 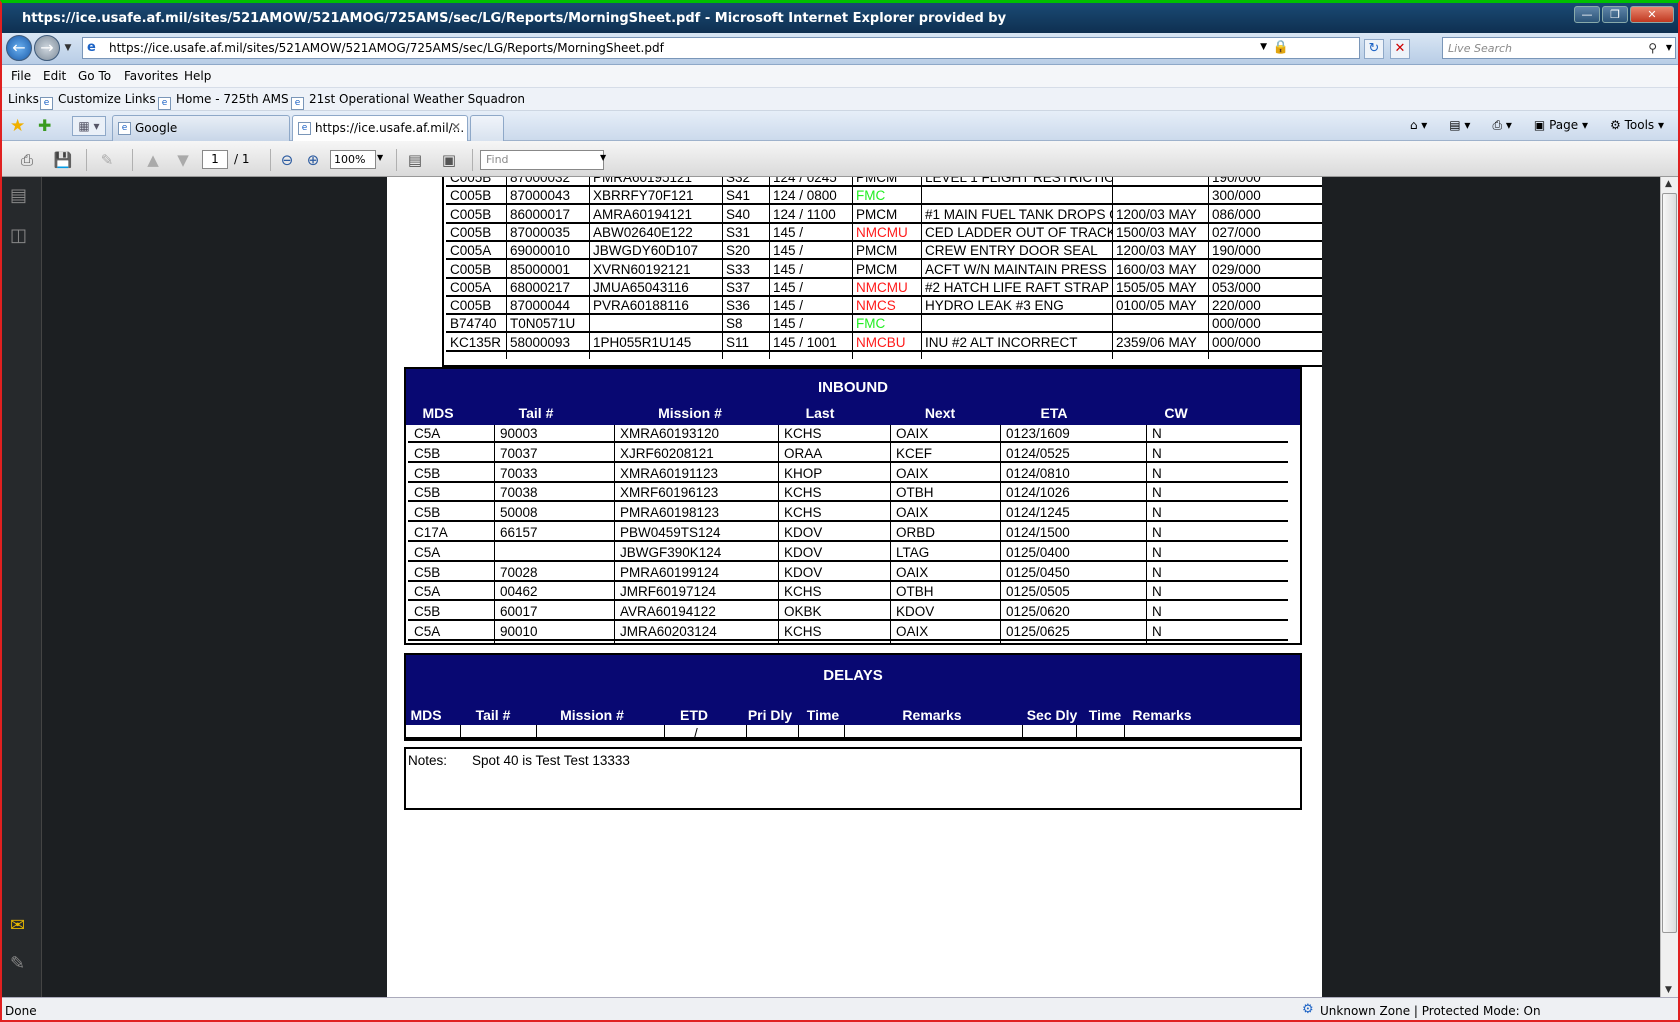 What do you see at coordinates (1038, 592) in the screenshot?
I see `inbound-eta-cell: 0125/0505` at bounding box center [1038, 592].